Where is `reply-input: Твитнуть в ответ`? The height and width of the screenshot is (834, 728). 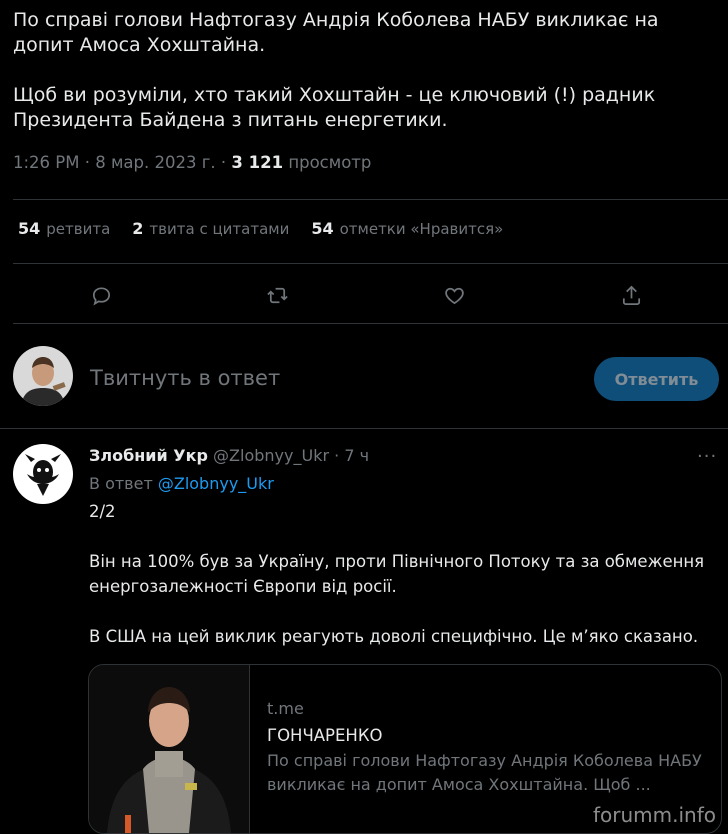 reply-input: Твитнуть в ответ is located at coordinates (185, 378).